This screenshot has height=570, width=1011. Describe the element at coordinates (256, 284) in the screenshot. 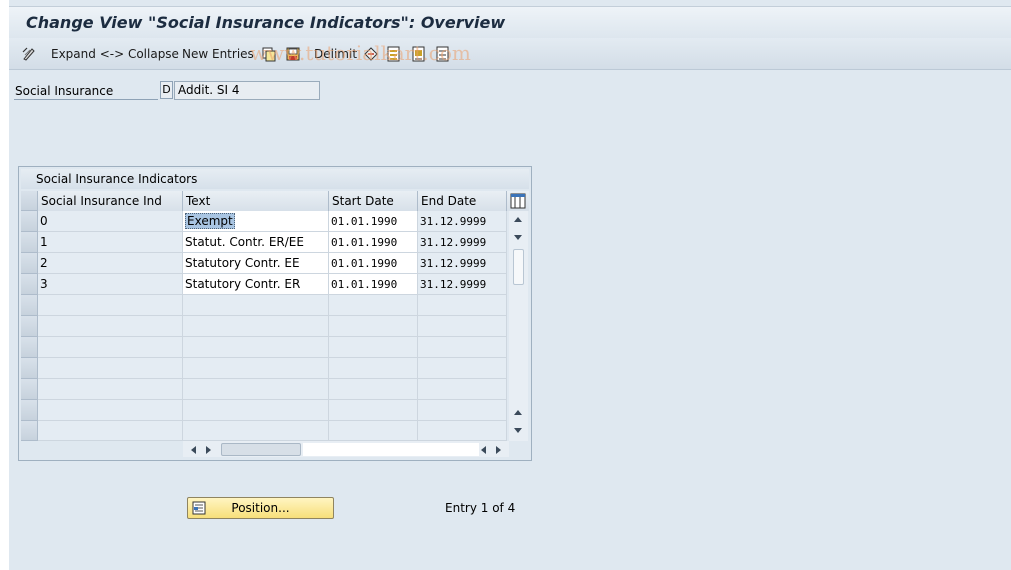

I see `cell-text: Statutory Contr. ER` at that location.